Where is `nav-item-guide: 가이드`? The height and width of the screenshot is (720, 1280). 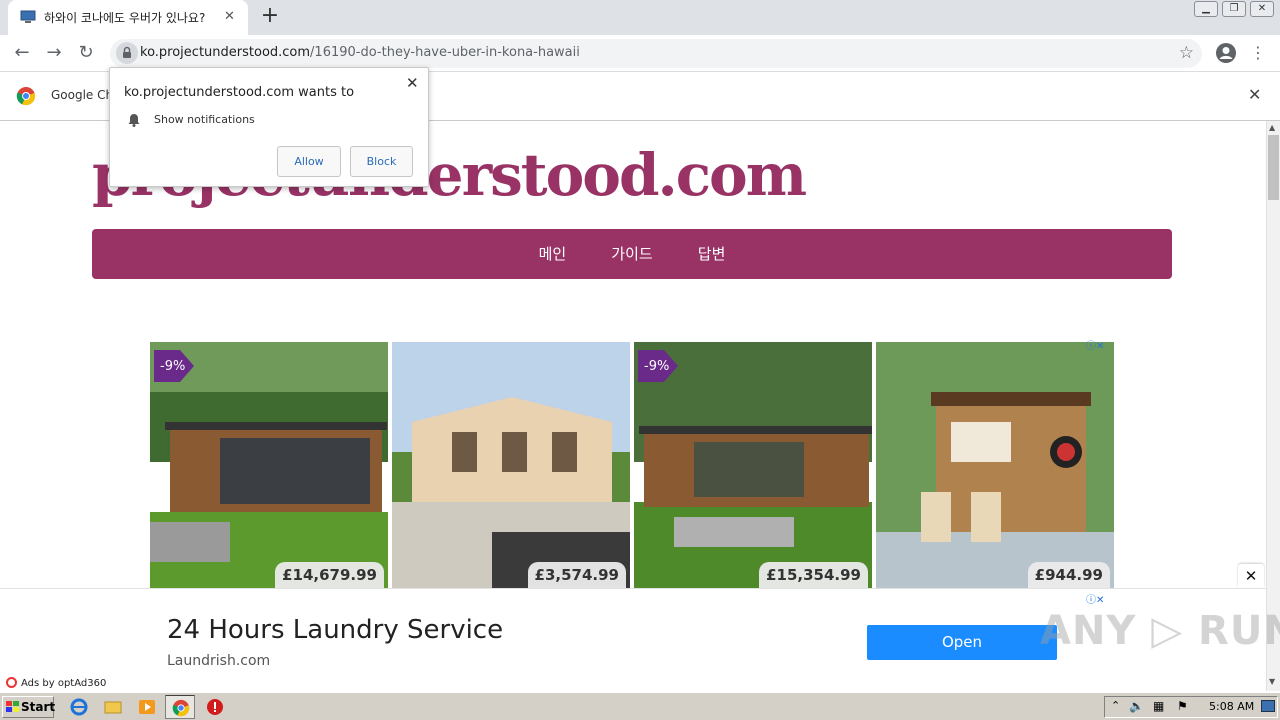 nav-item-guide: 가이드 is located at coordinates (631, 254).